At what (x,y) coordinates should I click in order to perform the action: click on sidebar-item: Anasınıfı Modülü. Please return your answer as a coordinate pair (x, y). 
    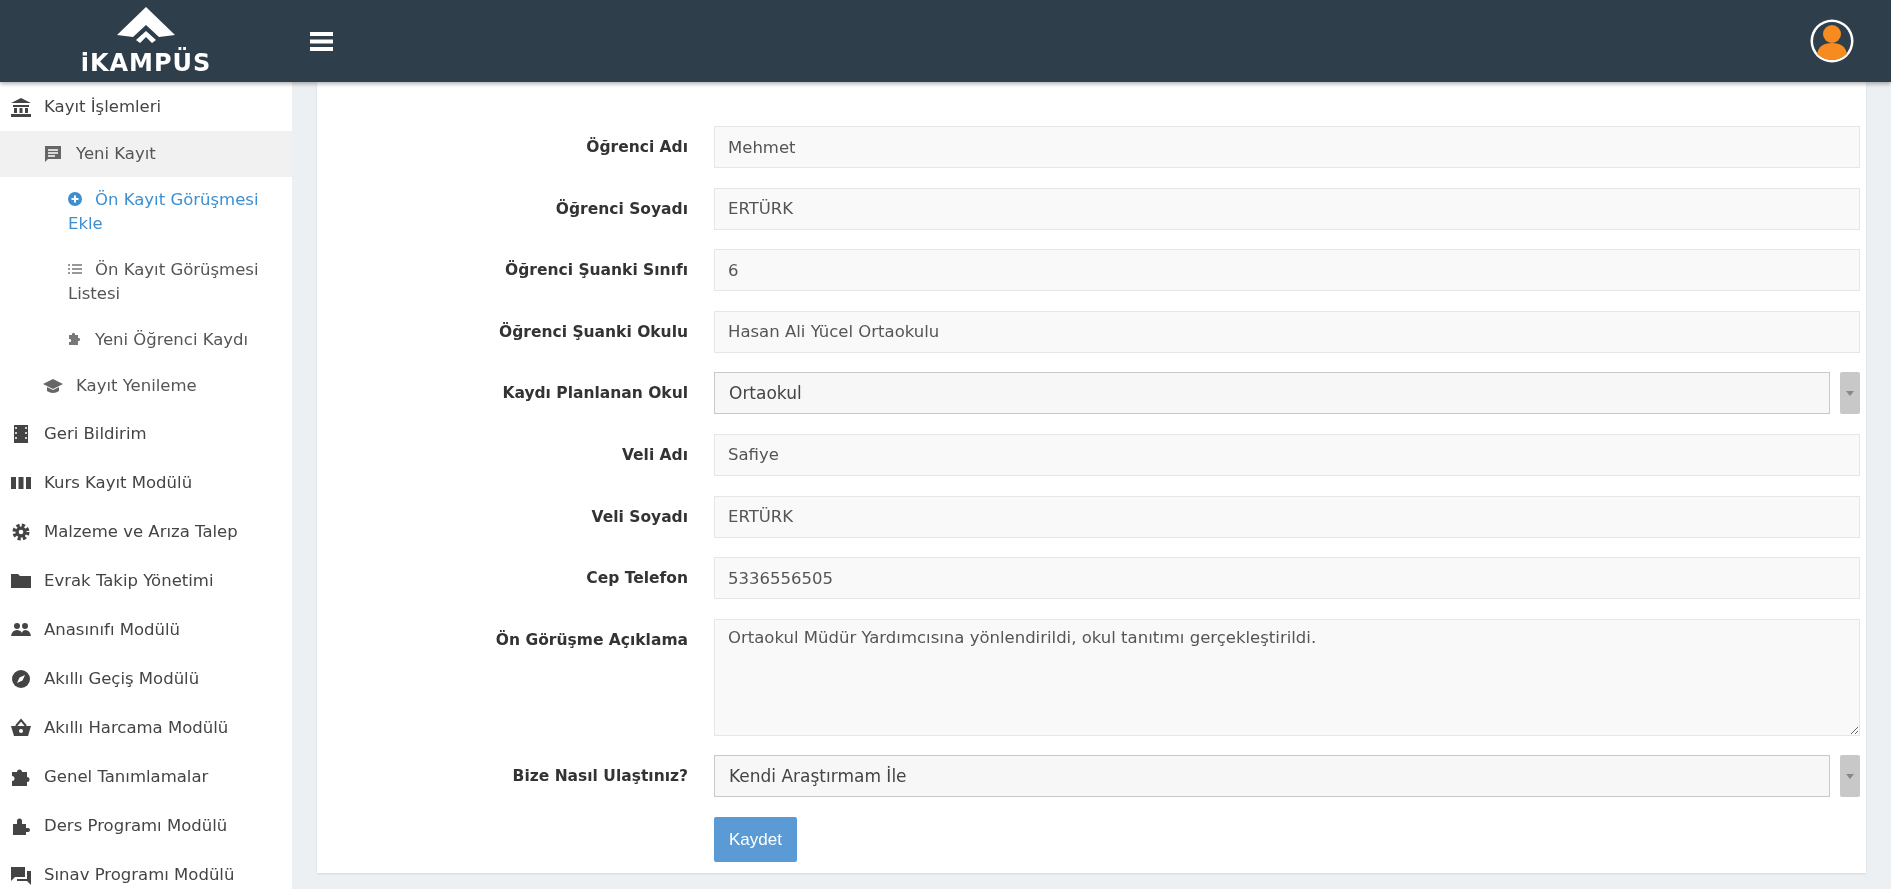
    Looking at the image, I should click on (146, 629).